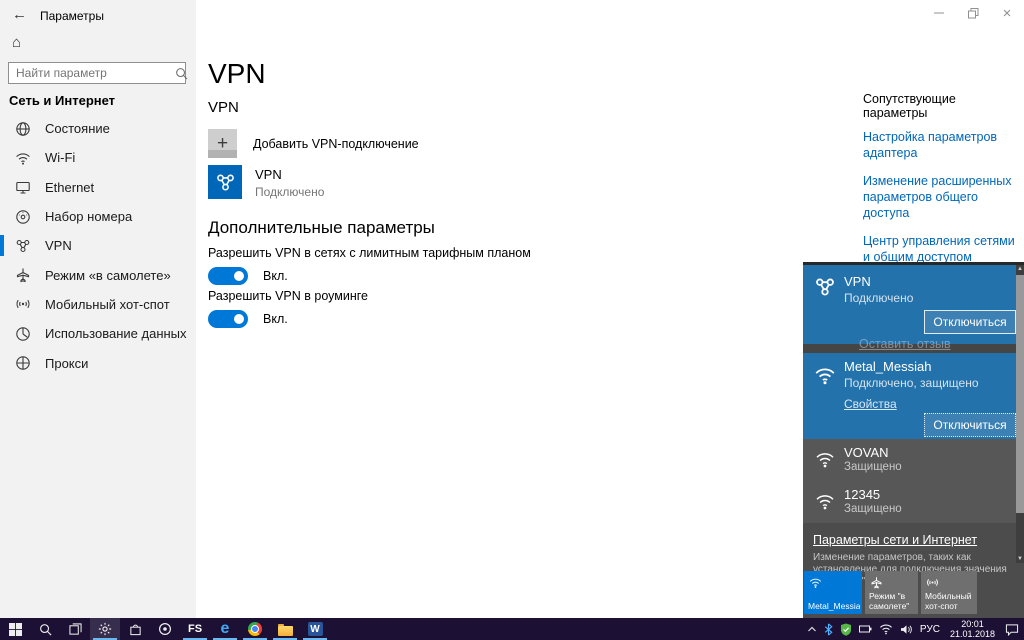  I want to click on globe-icon, so click(23, 129).